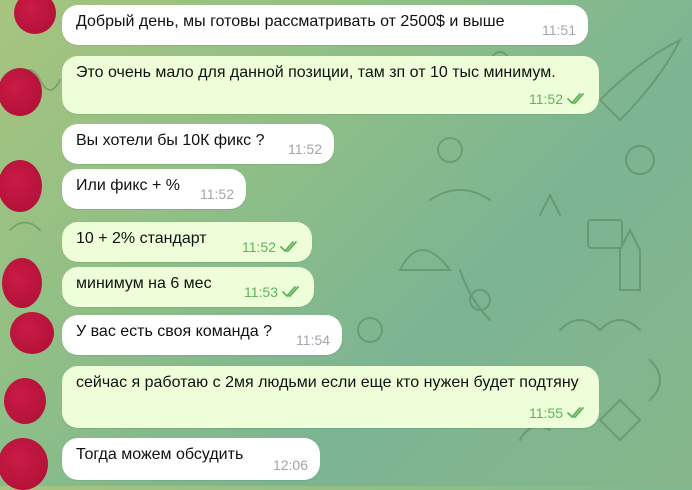  I want to click on message-text: Вы хотели бы 10К фикс ?, so click(170, 140).